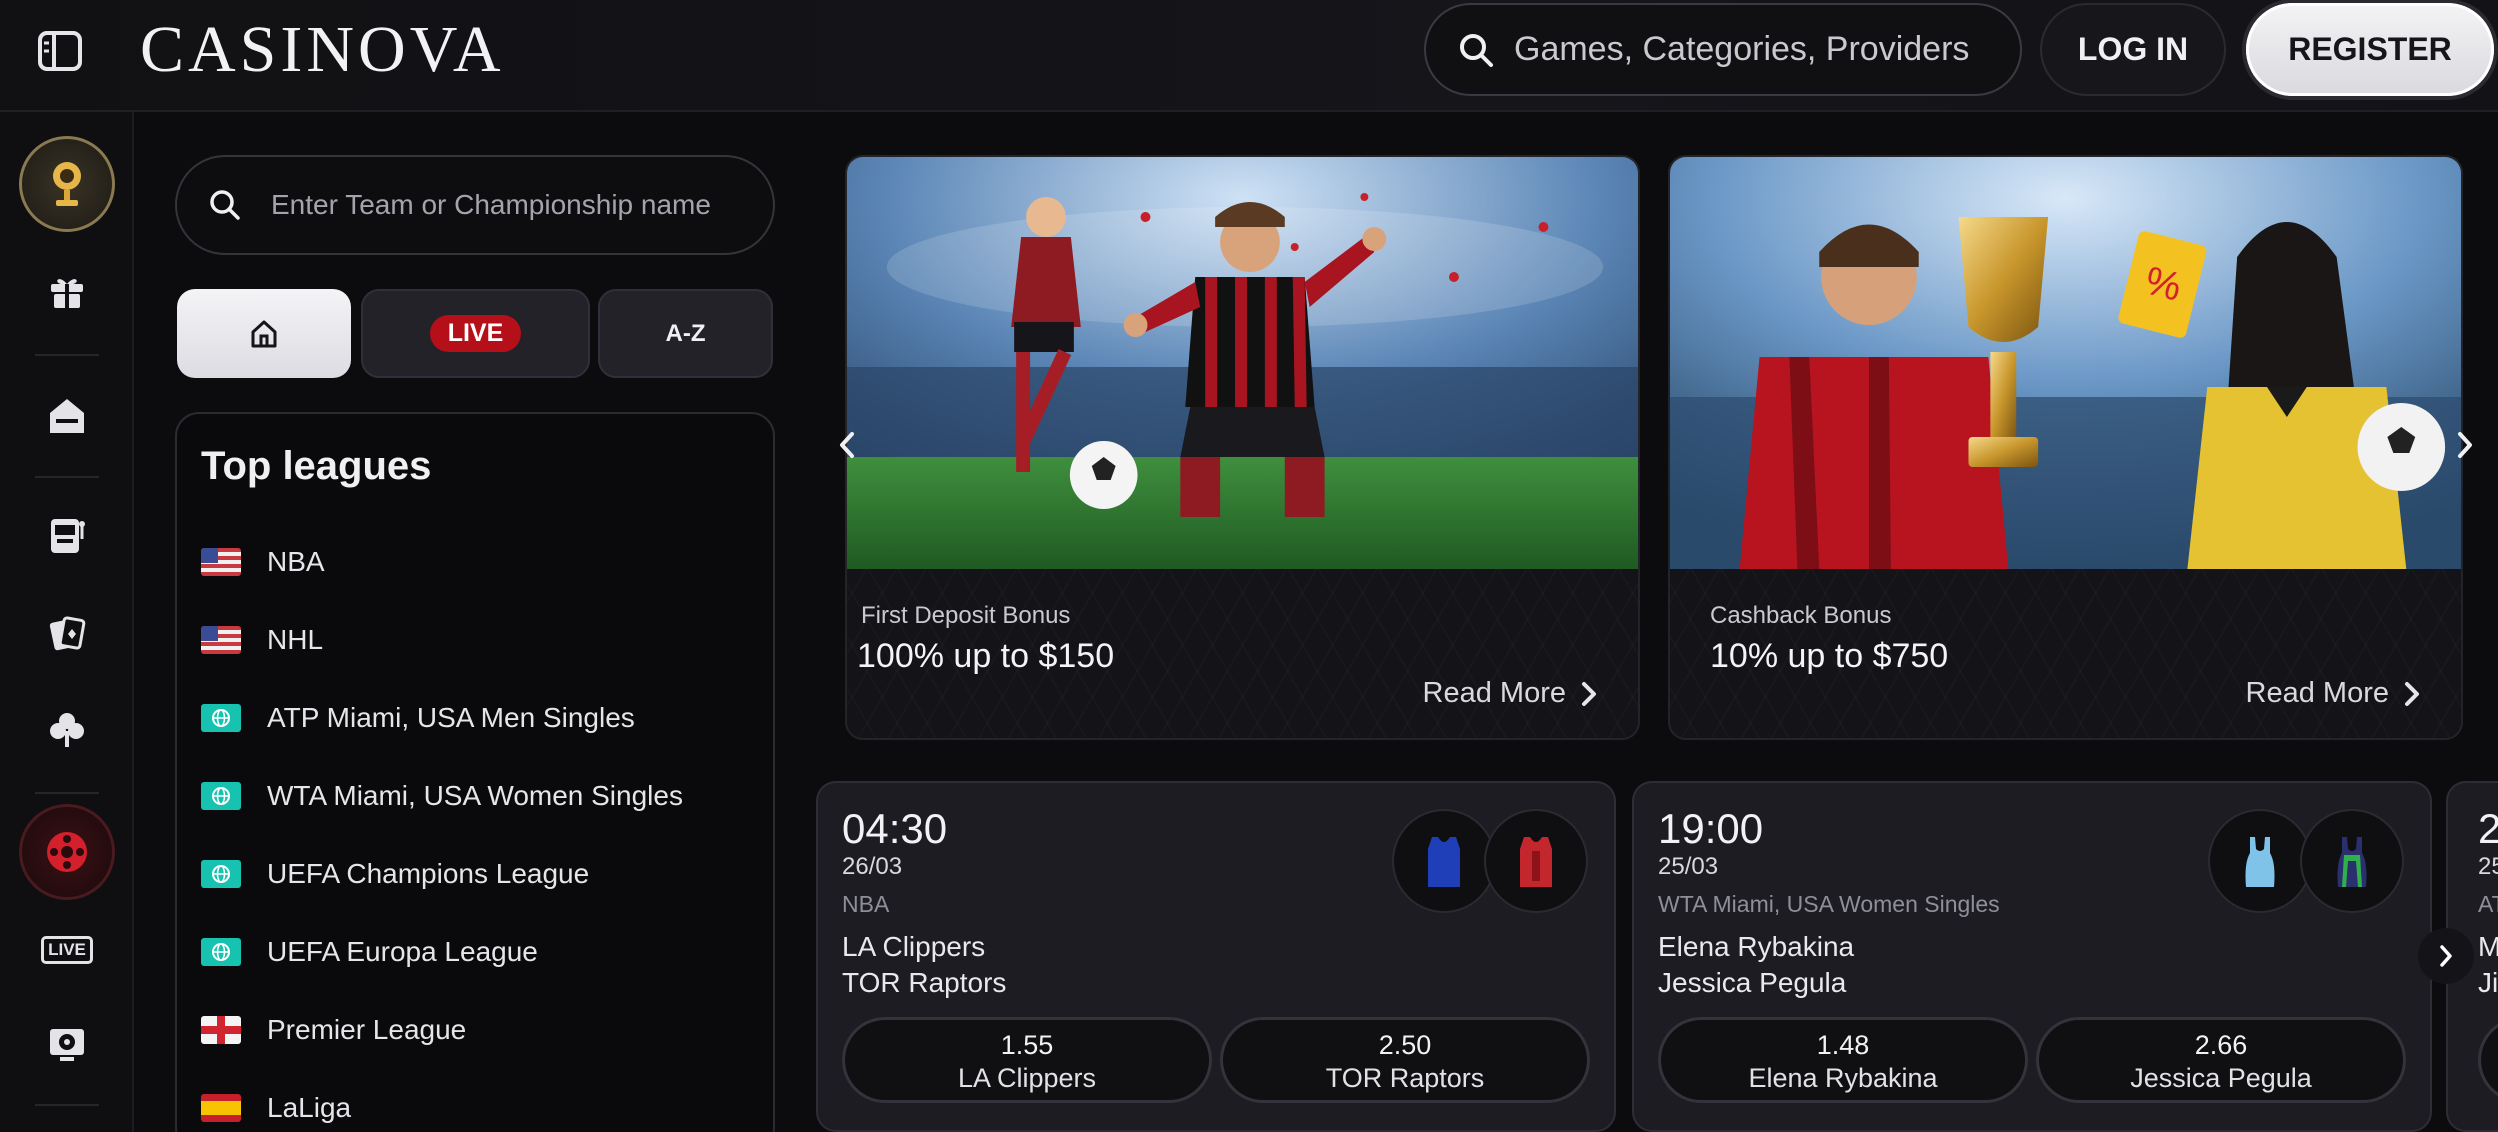  I want to click on odds-value: 2.66, so click(2221, 1045).